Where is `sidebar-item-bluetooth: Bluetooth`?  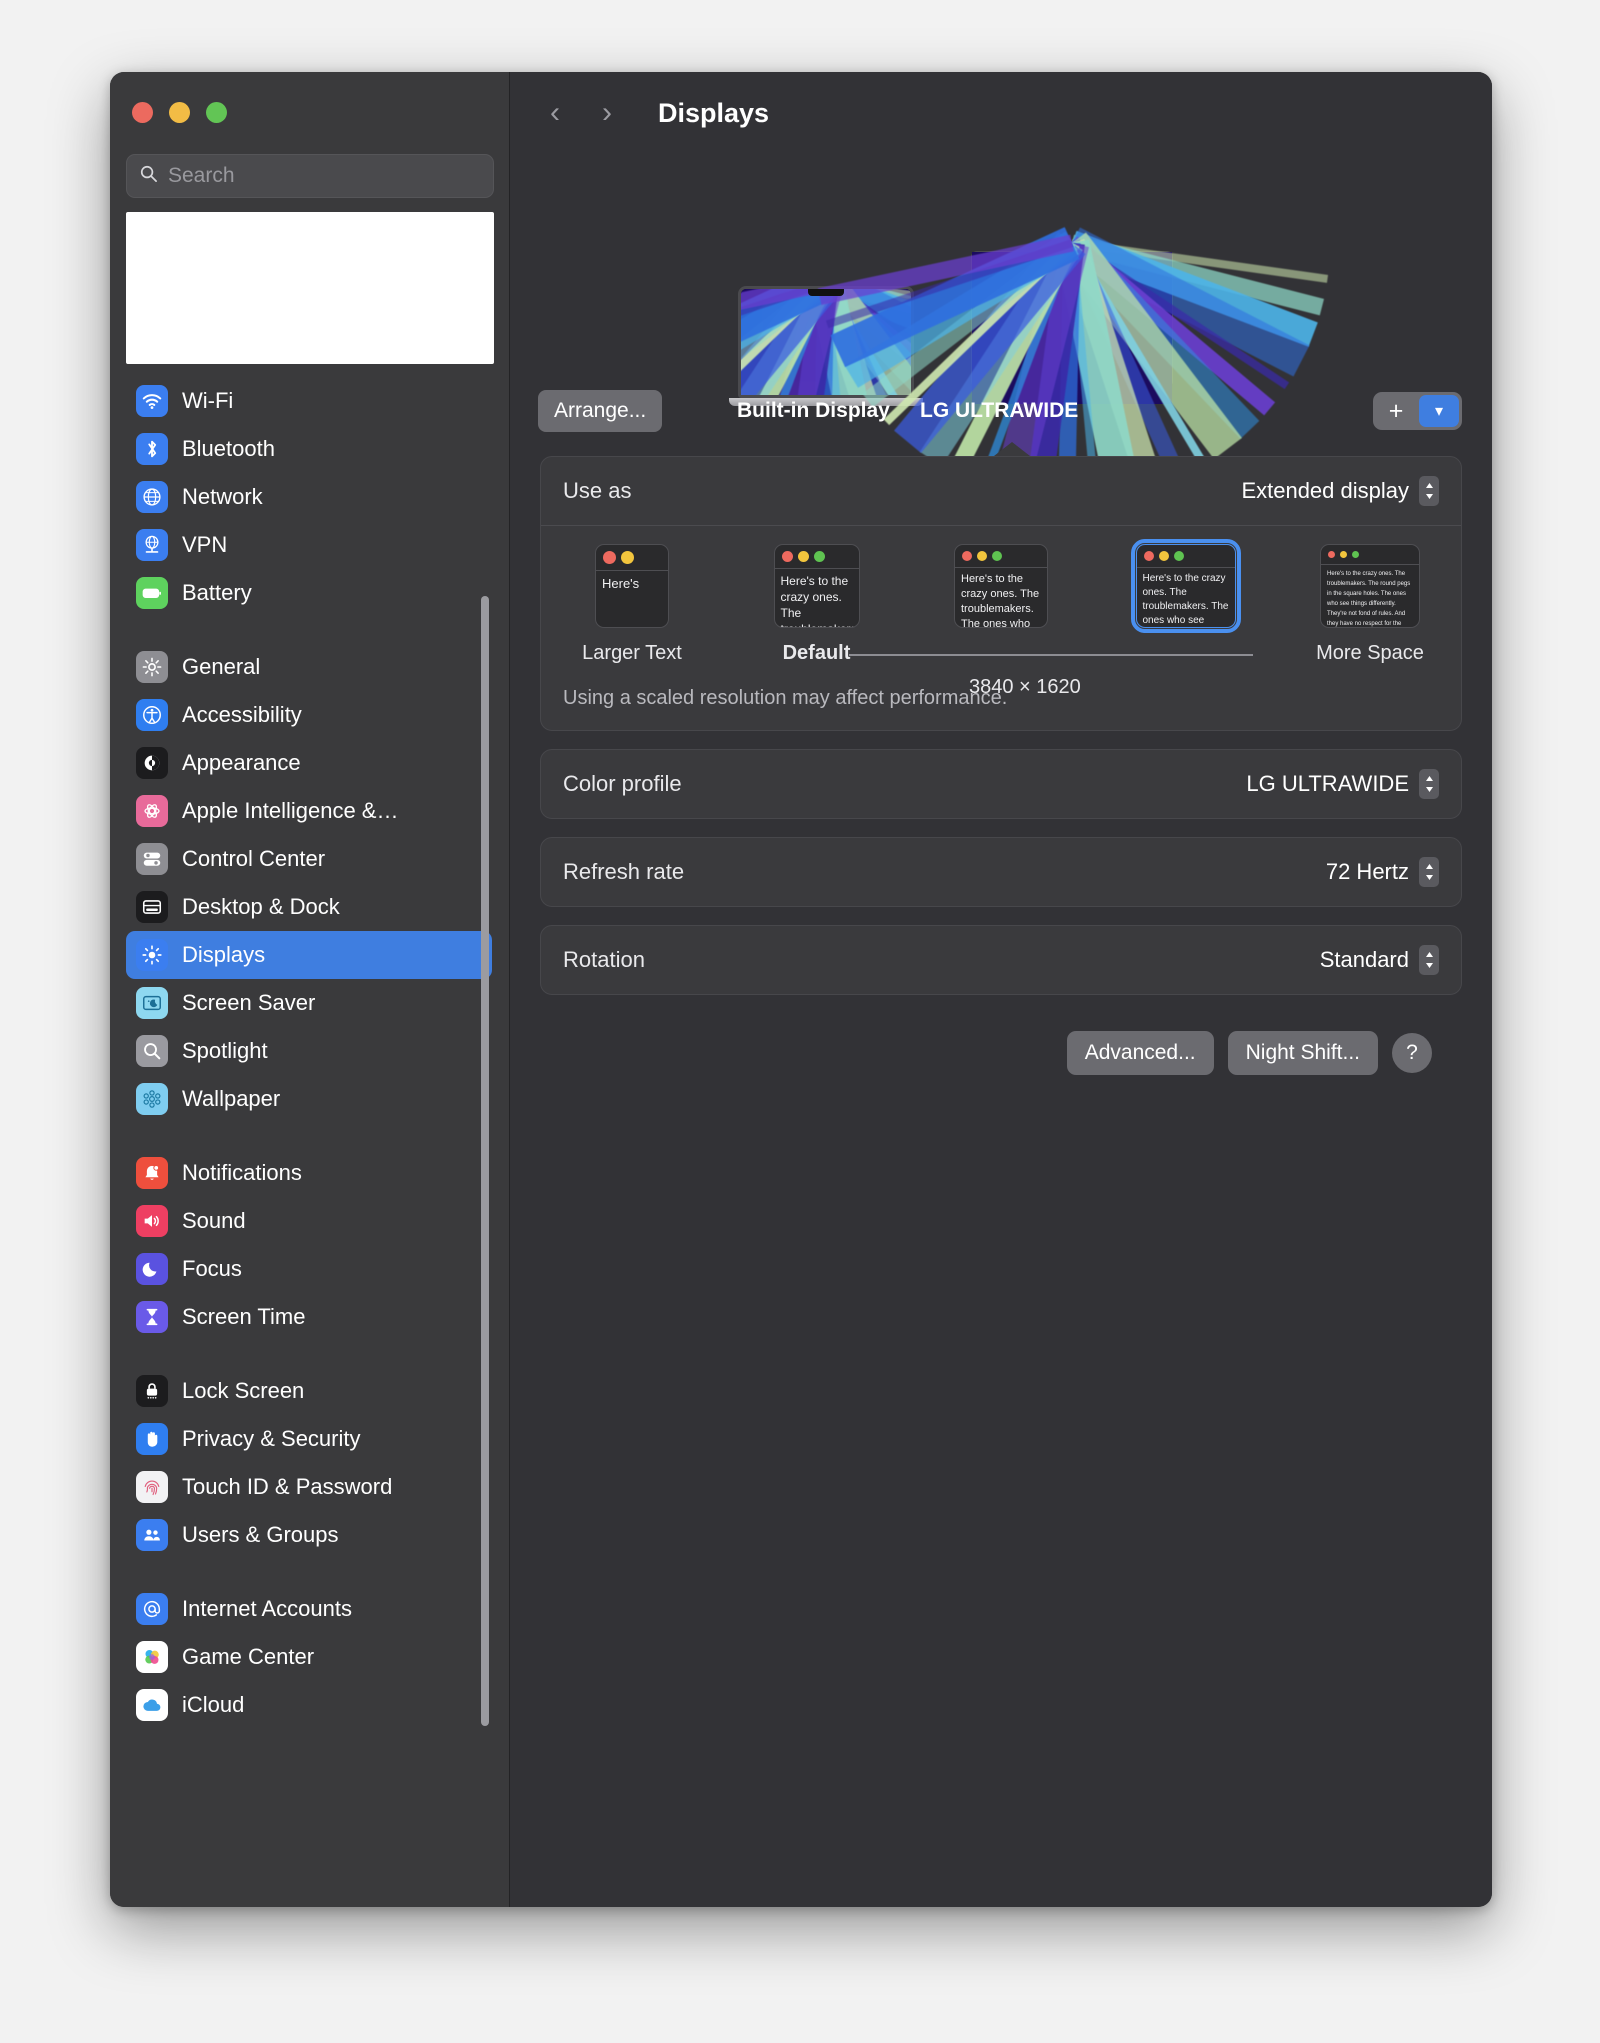
sidebar-item-bluetooth: Bluetooth is located at coordinates (309, 449).